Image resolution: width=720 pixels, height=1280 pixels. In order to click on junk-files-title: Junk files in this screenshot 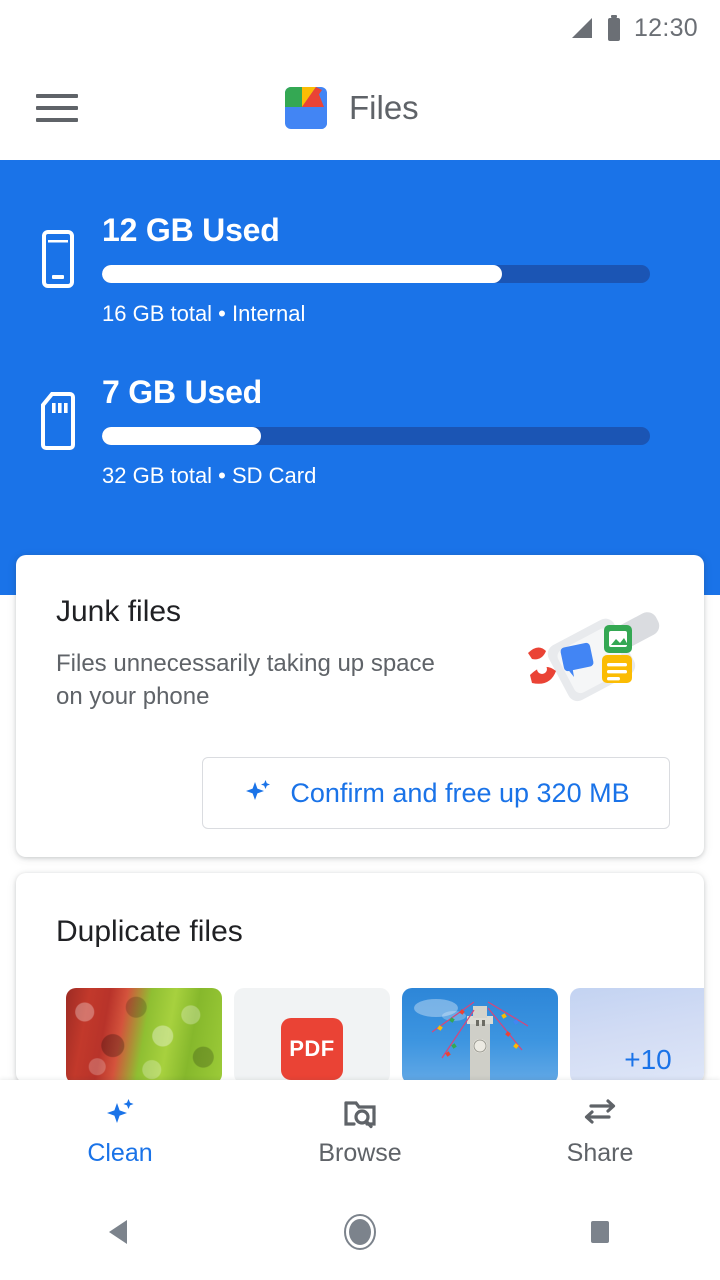, I will do `click(119, 611)`.